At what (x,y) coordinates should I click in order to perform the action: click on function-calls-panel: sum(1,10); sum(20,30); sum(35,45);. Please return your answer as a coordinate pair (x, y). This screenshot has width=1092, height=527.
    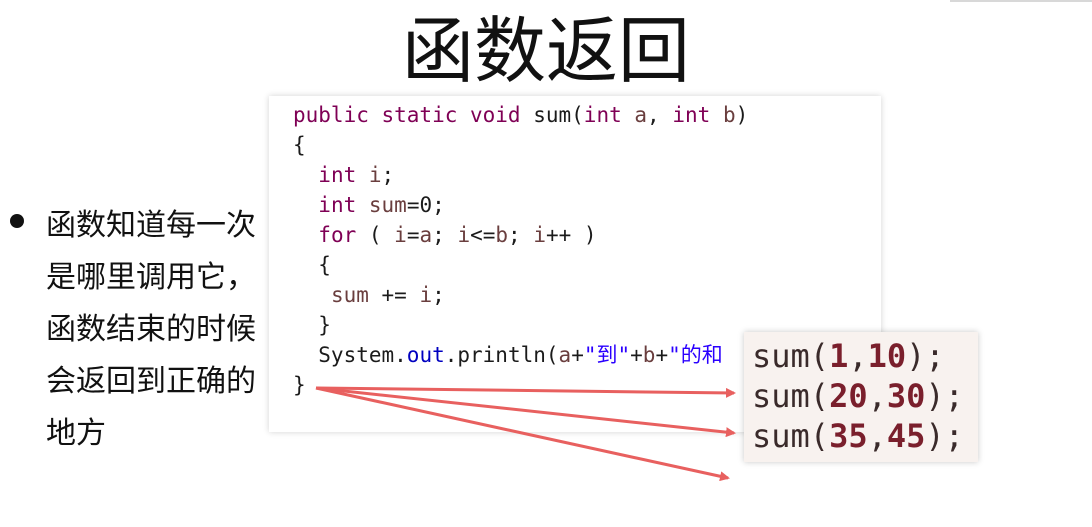
    Looking at the image, I should click on (861, 397).